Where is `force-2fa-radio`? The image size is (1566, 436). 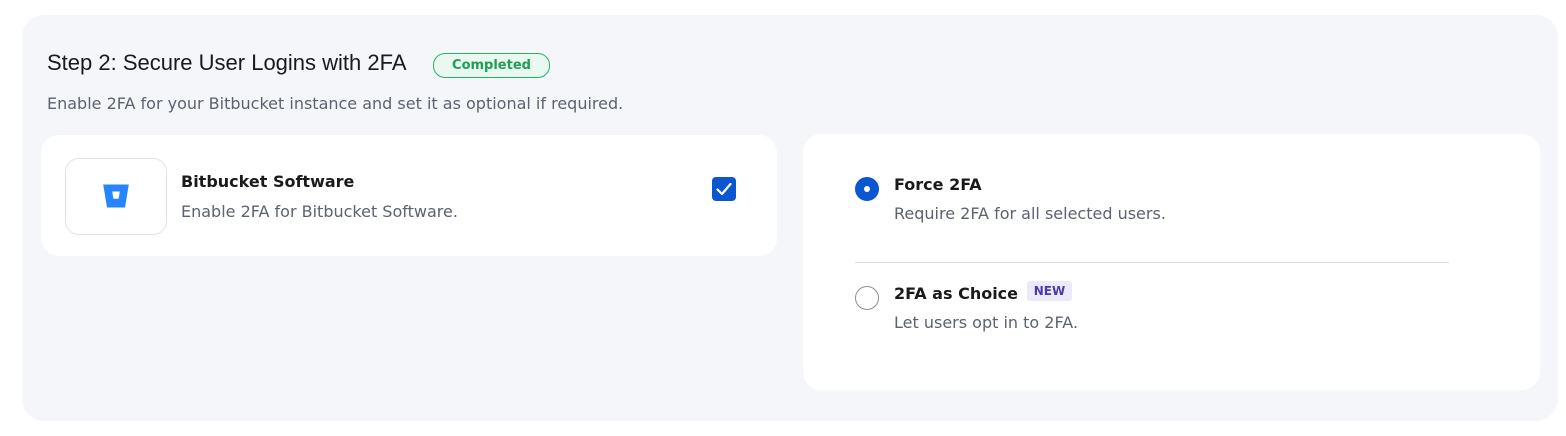
force-2fa-radio is located at coordinates (867, 189).